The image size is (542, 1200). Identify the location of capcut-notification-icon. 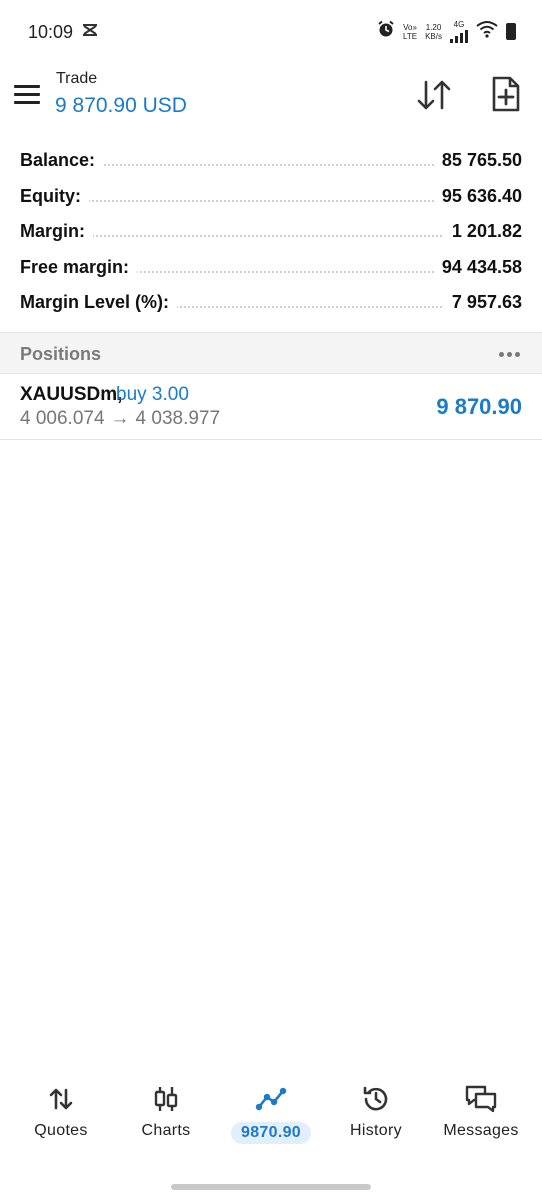
(90, 32).